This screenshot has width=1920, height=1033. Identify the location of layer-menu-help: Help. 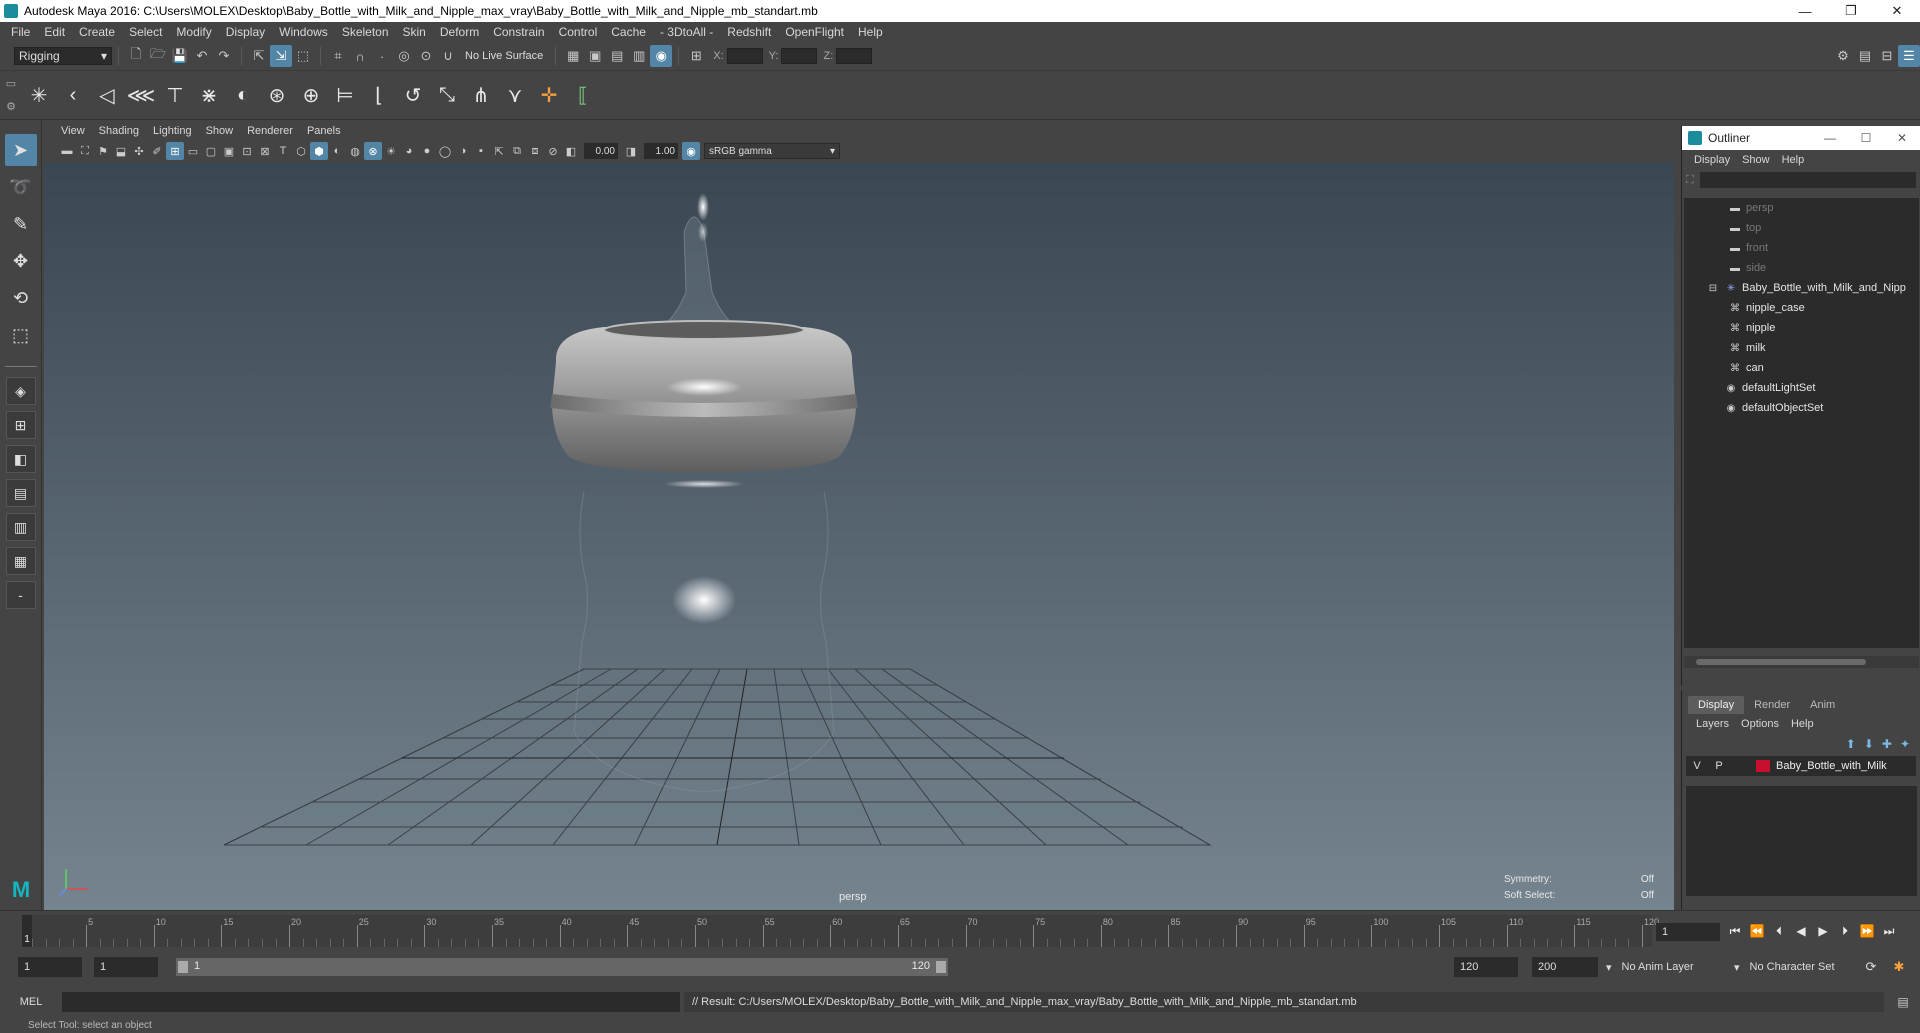
(1802, 724).